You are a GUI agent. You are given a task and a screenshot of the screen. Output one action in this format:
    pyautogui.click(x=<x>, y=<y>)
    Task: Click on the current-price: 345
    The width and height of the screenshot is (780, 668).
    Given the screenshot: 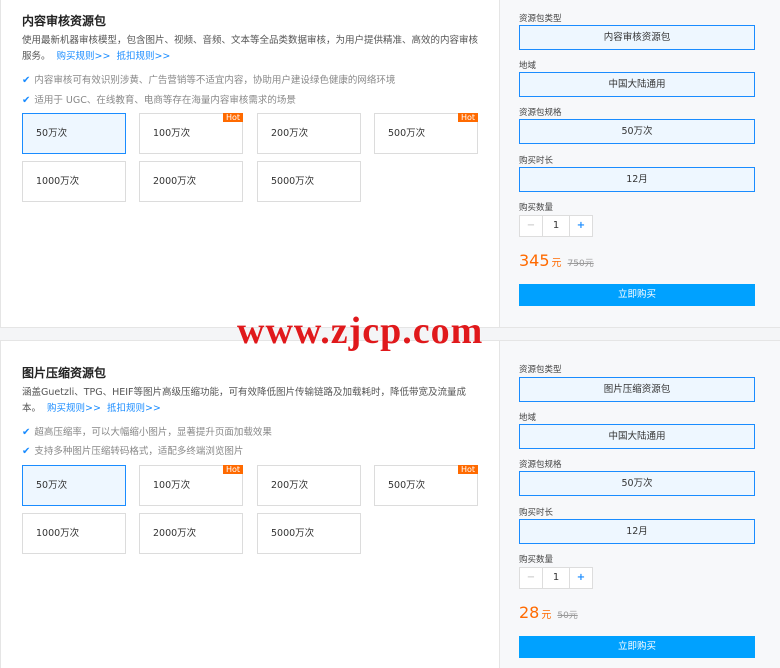 What is the action you would take?
    pyautogui.click(x=534, y=260)
    